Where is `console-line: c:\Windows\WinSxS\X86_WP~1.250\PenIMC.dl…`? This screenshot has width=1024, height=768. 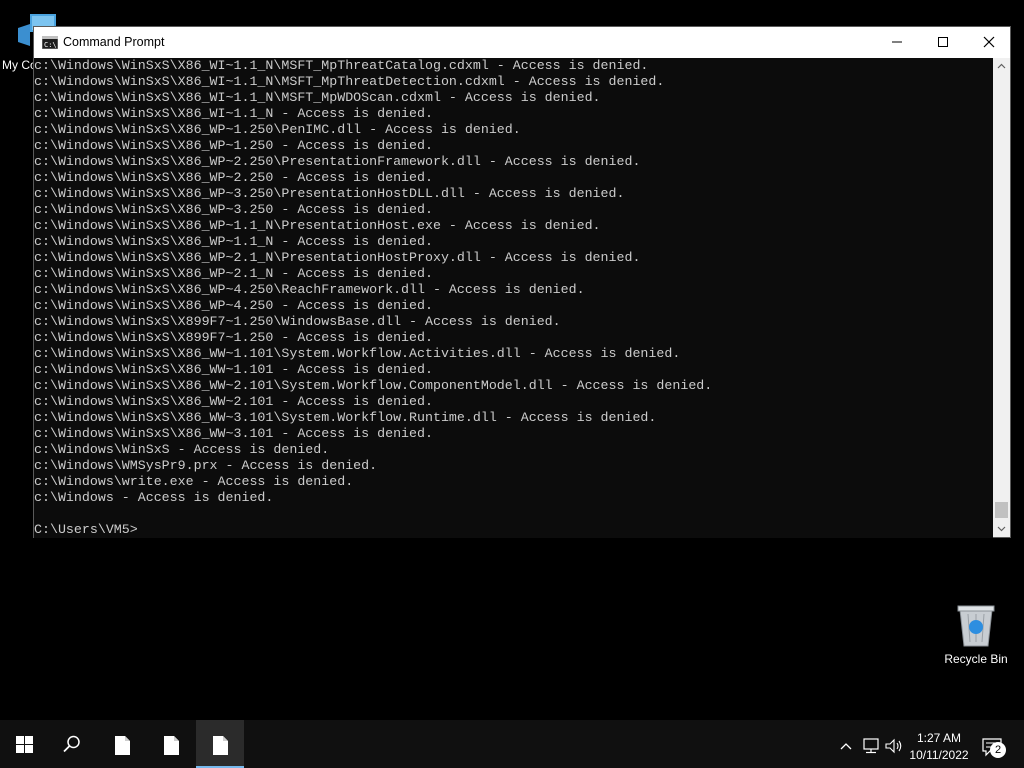
console-line: c:\Windows\WinSxS\X86_WP~1.250\PenIMC.dl… is located at coordinates (277, 129).